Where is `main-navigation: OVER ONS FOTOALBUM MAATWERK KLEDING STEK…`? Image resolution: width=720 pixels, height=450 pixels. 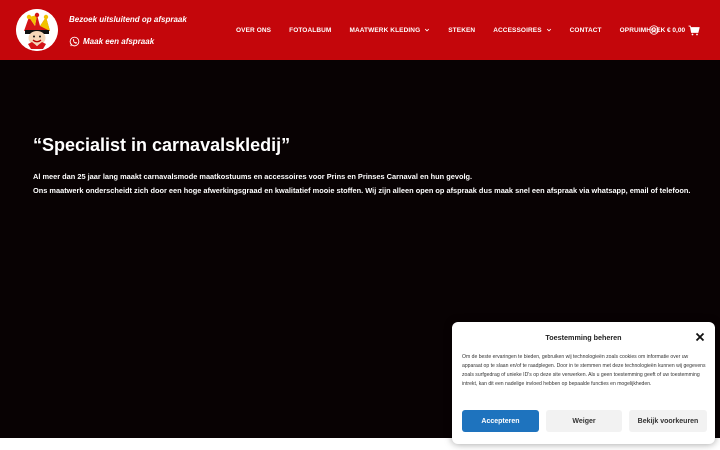
main-navigation: OVER ONS FOTOALBUM MAATWERK KLEDING STEK… is located at coordinates (450, 30).